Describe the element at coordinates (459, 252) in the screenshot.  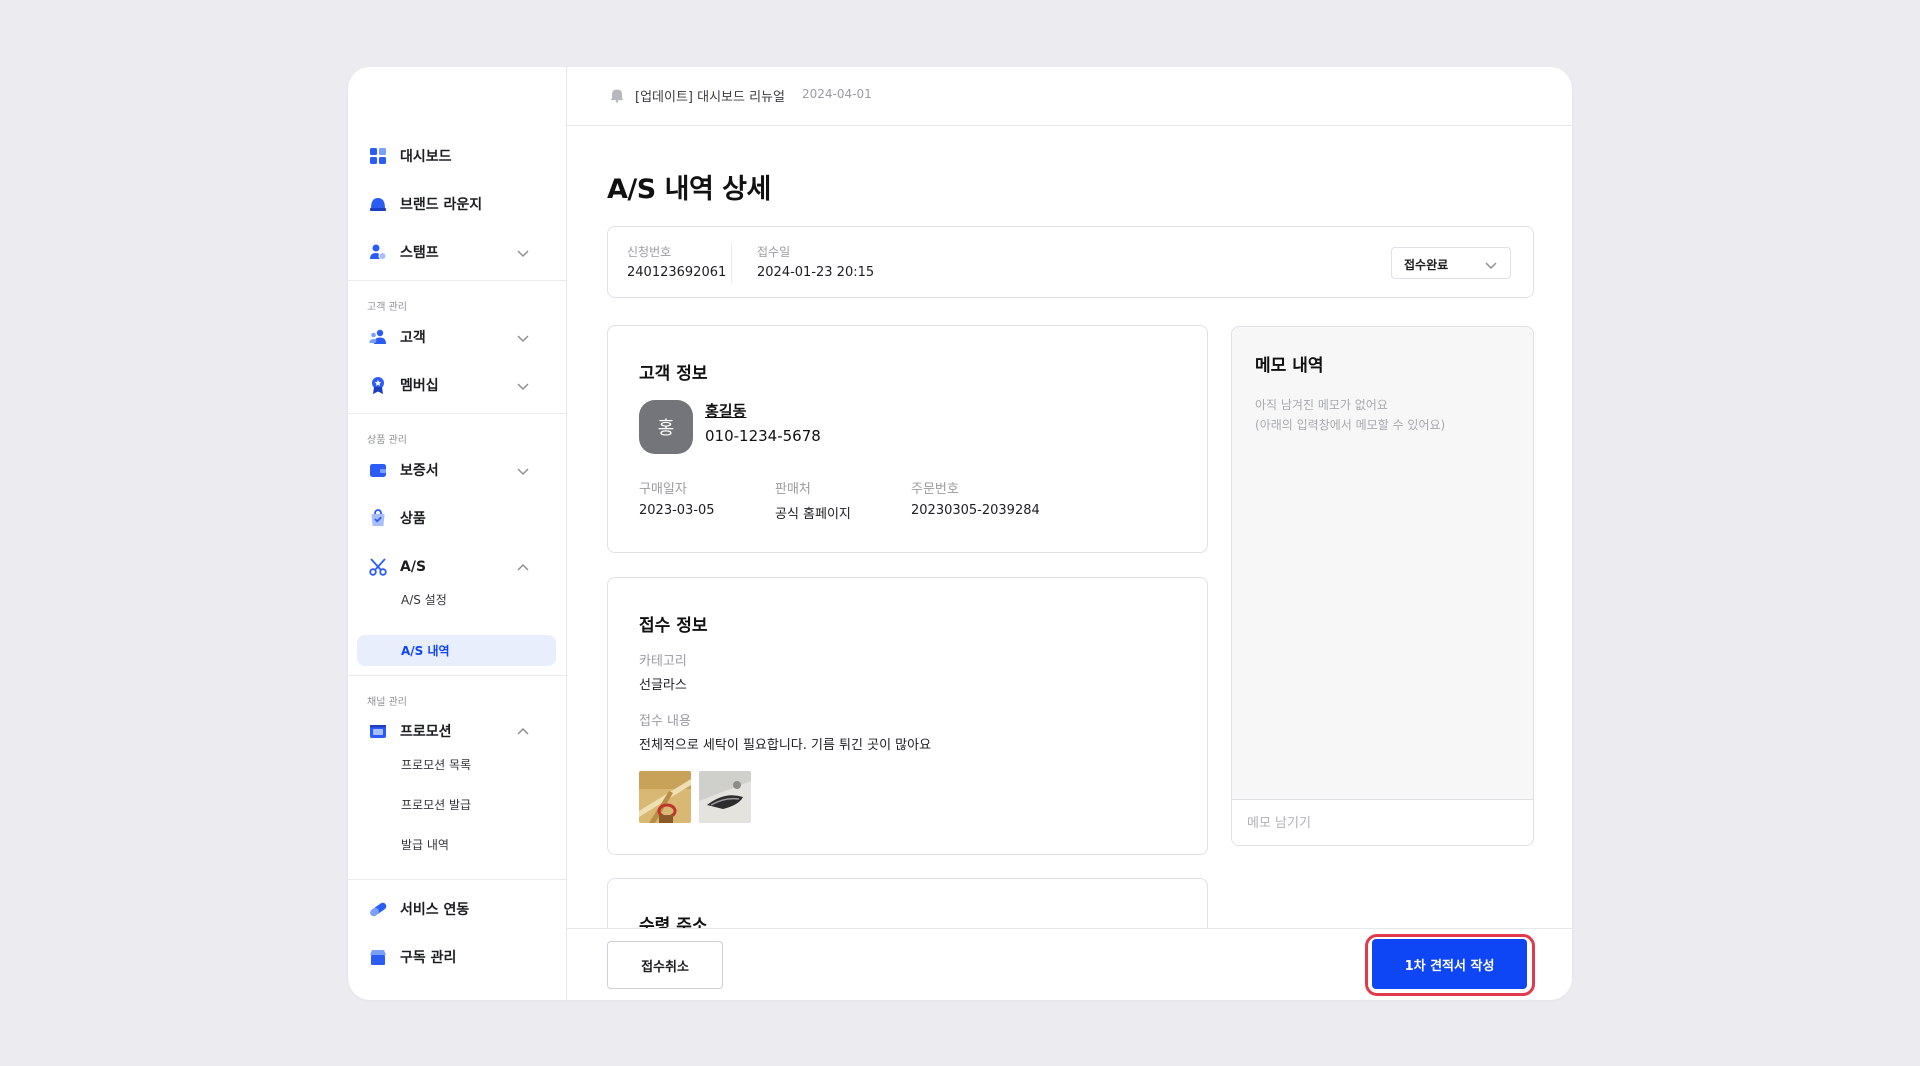
I see `sidebar-item-stamp: 스탬프` at that location.